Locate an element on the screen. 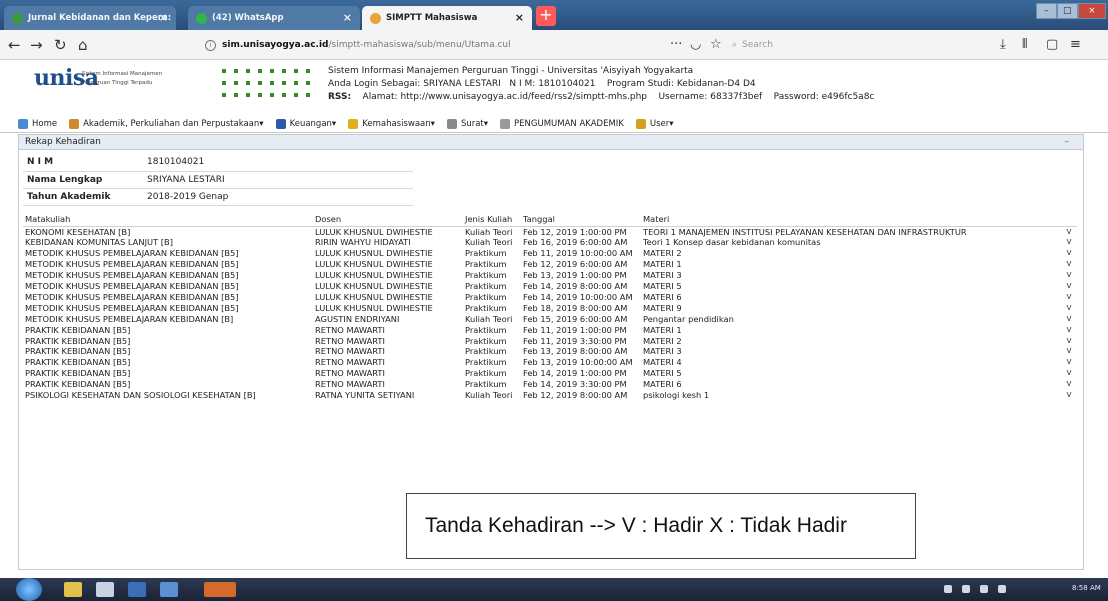 This screenshot has height=601, width=1108. program-value: Kebidanan-D4 D4 is located at coordinates (716, 84).